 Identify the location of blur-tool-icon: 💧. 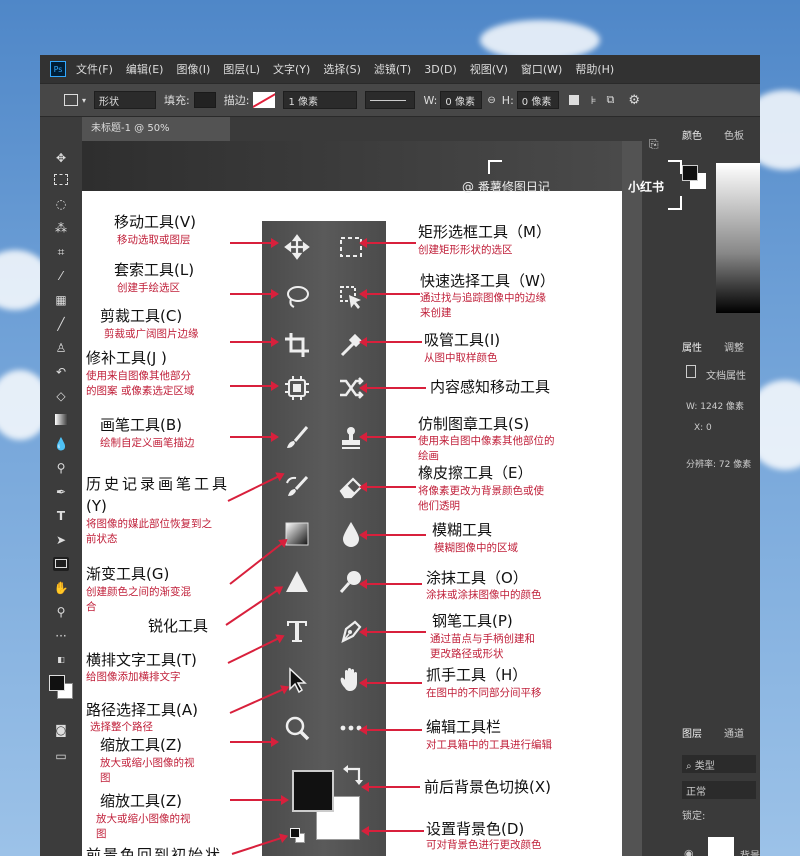
(61, 444).